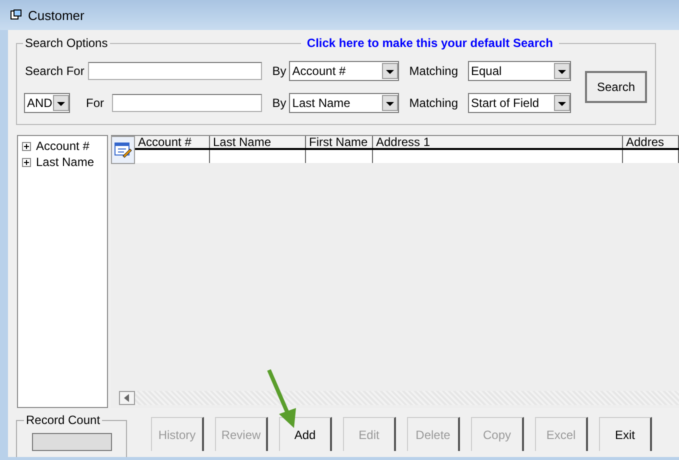  Describe the element at coordinates (54, 71) in the screenshot. I see `field-label: Search For` at that location.